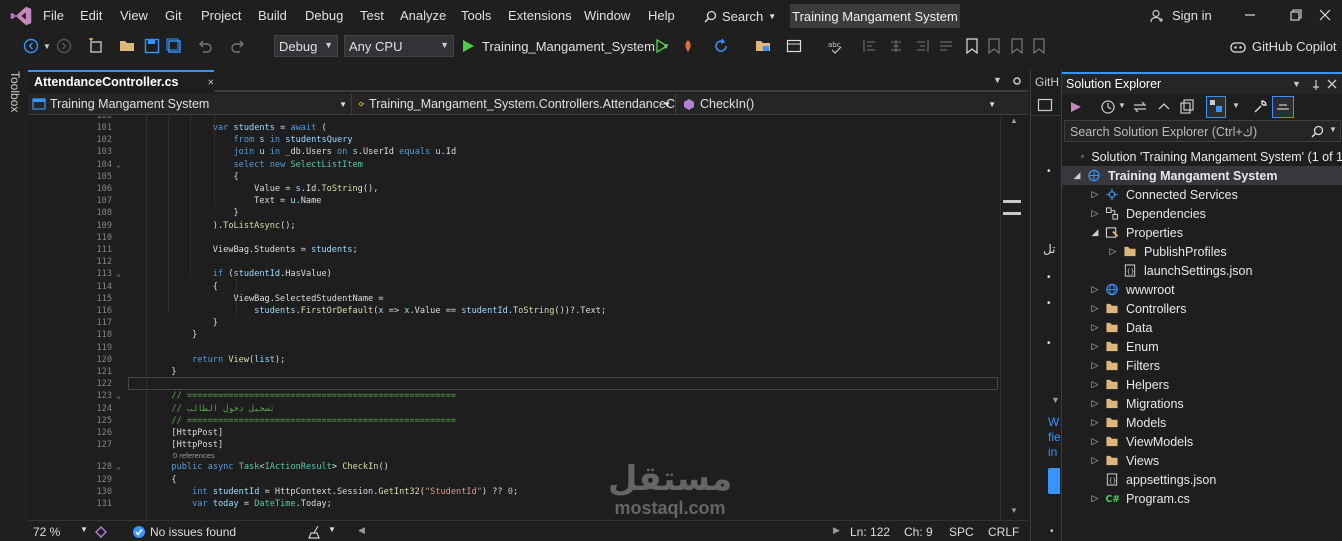 The width and height of the screenshot is (1342, 541). Describe the element at coordinates (1202, 365) in the screenshot. I see `tree-item: ▷ Filters` at that location.